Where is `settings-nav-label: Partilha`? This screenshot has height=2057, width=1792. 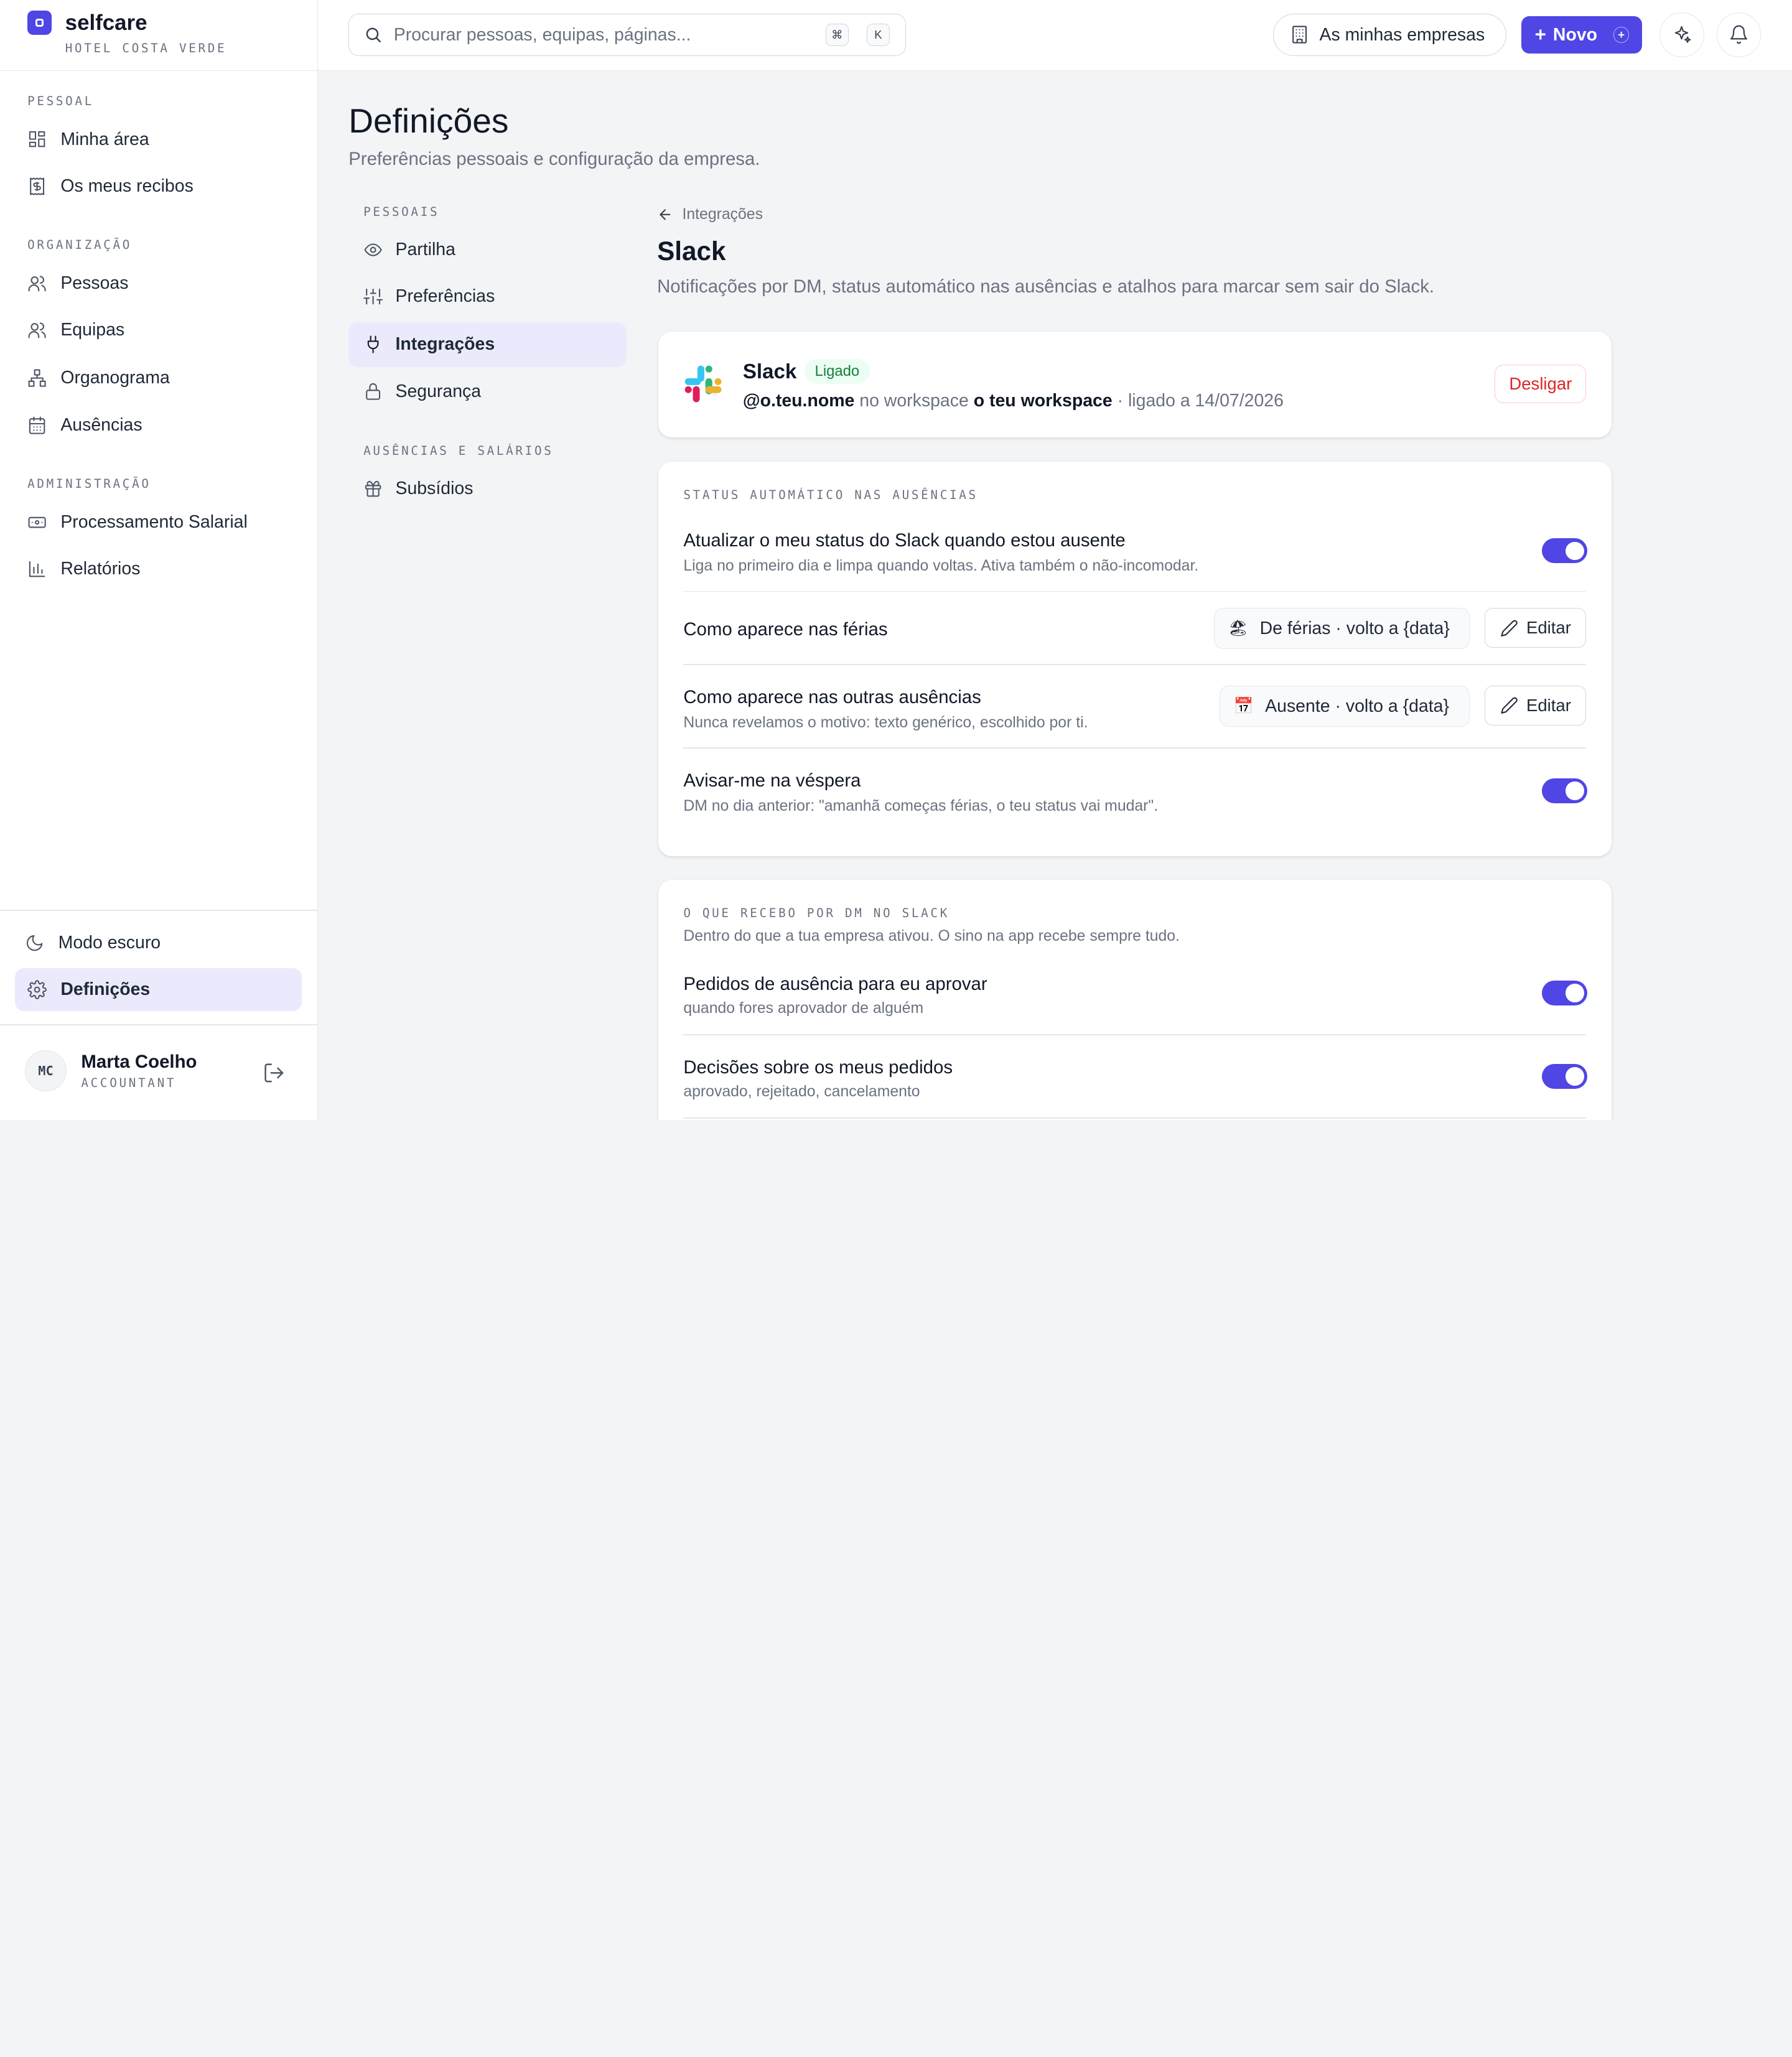 settings-nav-label: Partilha is located at coordinates (425, 249).